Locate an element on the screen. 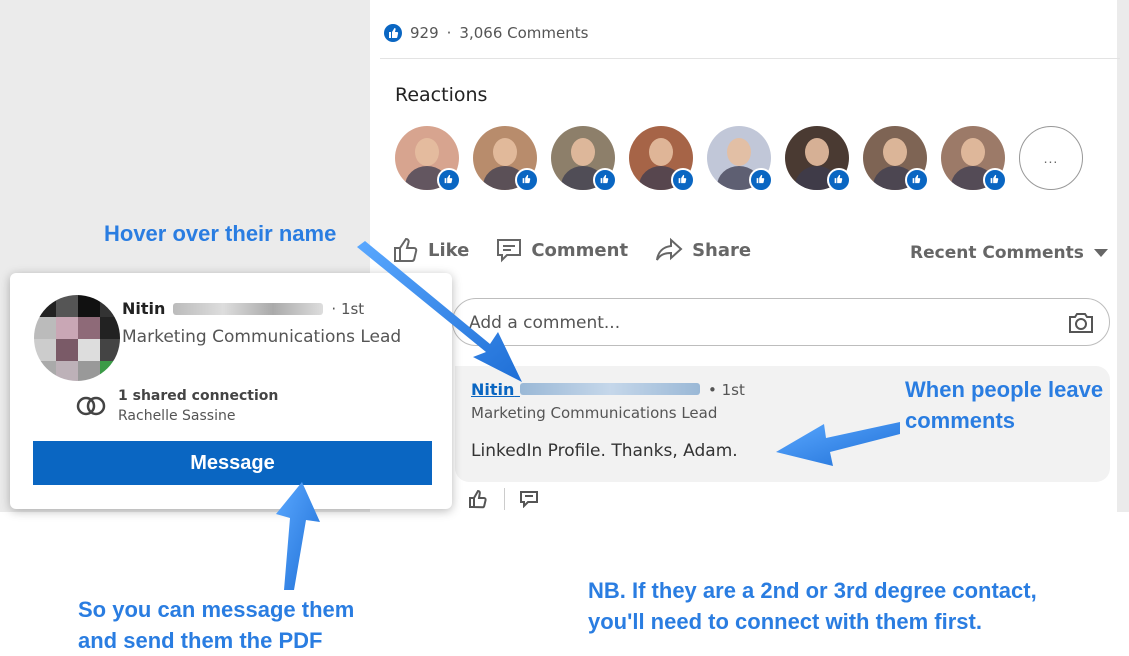 The height and width of the screenshot is (656, 1129). comments-count: 3,066 Comments is located at coordinates (523, 33).